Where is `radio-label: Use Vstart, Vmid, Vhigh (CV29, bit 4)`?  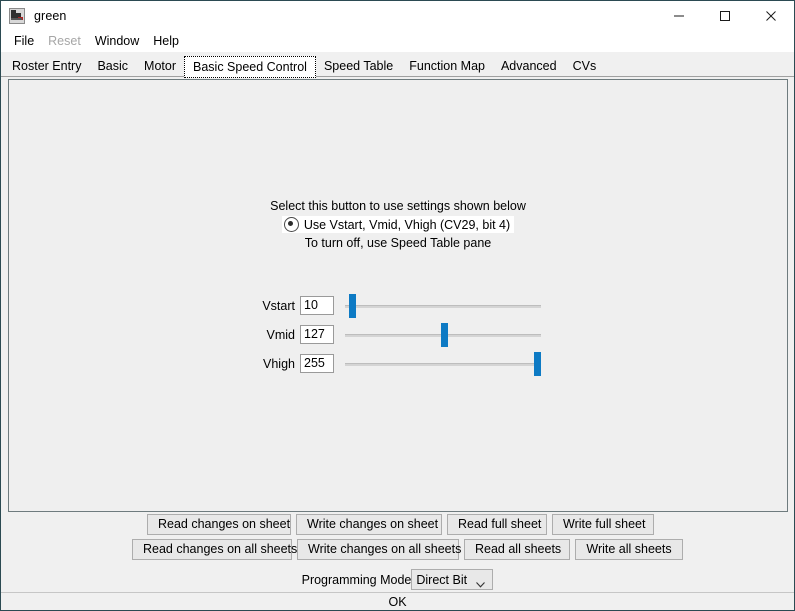 radio-label: Use Vstart, Vmid, Vhigh (CV29, bit 4) is located at coordinates (407, 224).